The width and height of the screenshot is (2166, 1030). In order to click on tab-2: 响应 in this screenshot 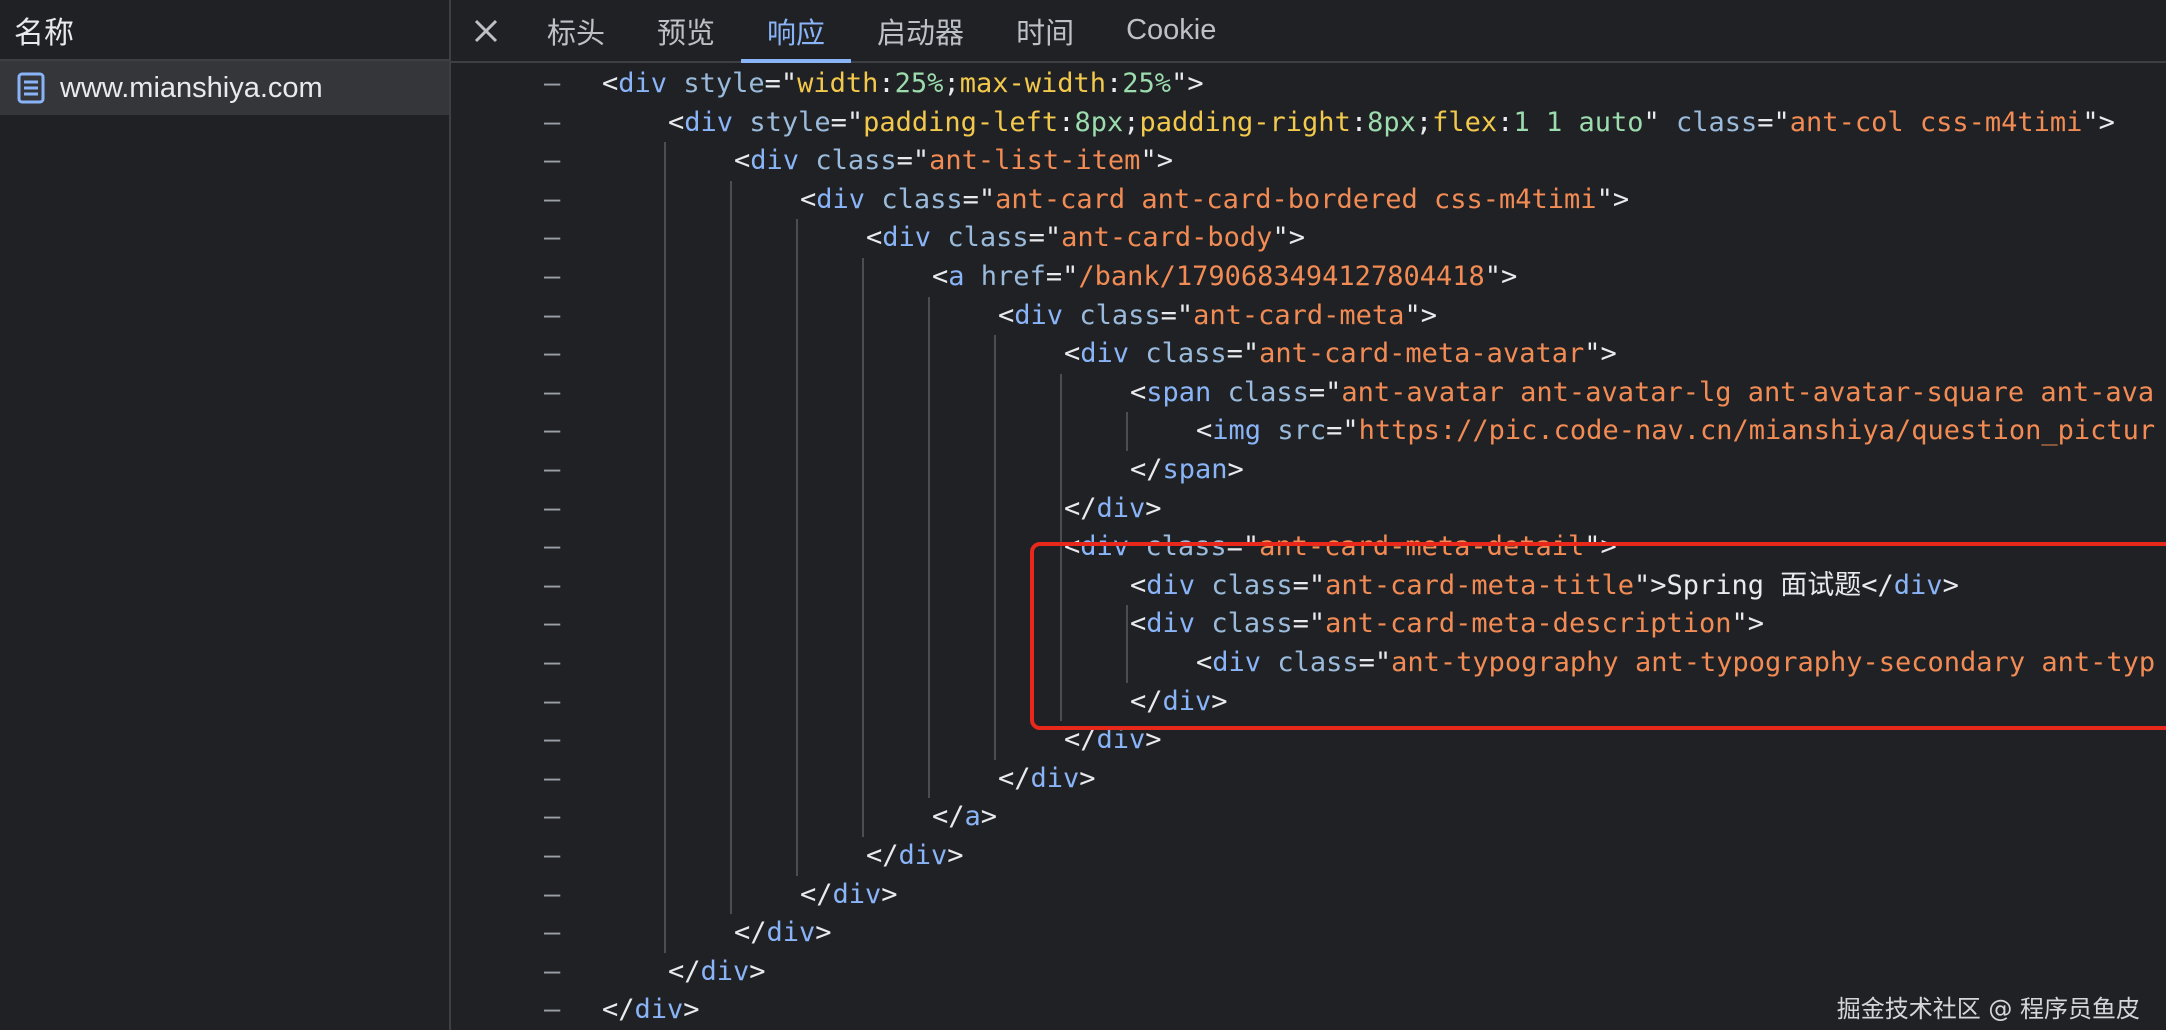, I will do `click(796, 31)`.